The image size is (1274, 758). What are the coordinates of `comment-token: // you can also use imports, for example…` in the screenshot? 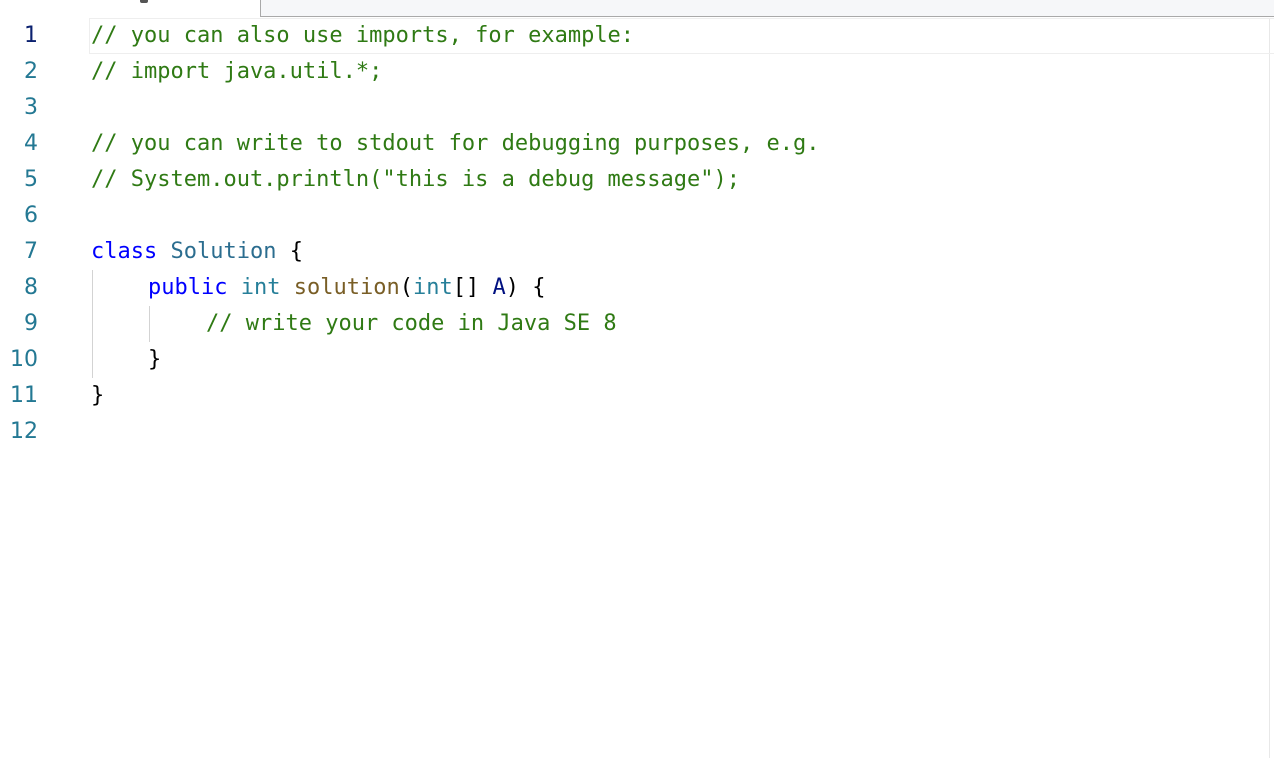 It's located at (363, 35).